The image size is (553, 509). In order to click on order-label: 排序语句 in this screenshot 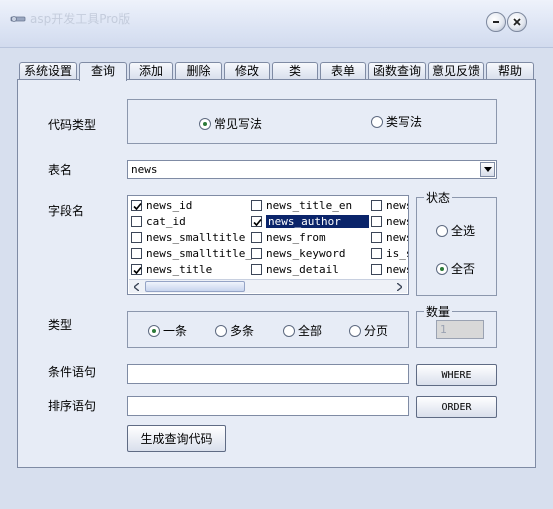, I will do `click(72, 406)`.